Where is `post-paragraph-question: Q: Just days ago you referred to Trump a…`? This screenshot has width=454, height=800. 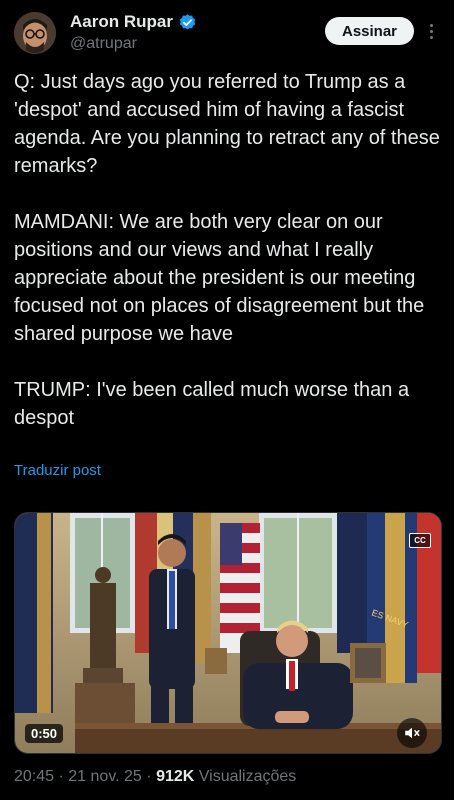 post-paragraph-question: Q: Just days ago you referred to Trump a… is located at coordinates (227, 124).